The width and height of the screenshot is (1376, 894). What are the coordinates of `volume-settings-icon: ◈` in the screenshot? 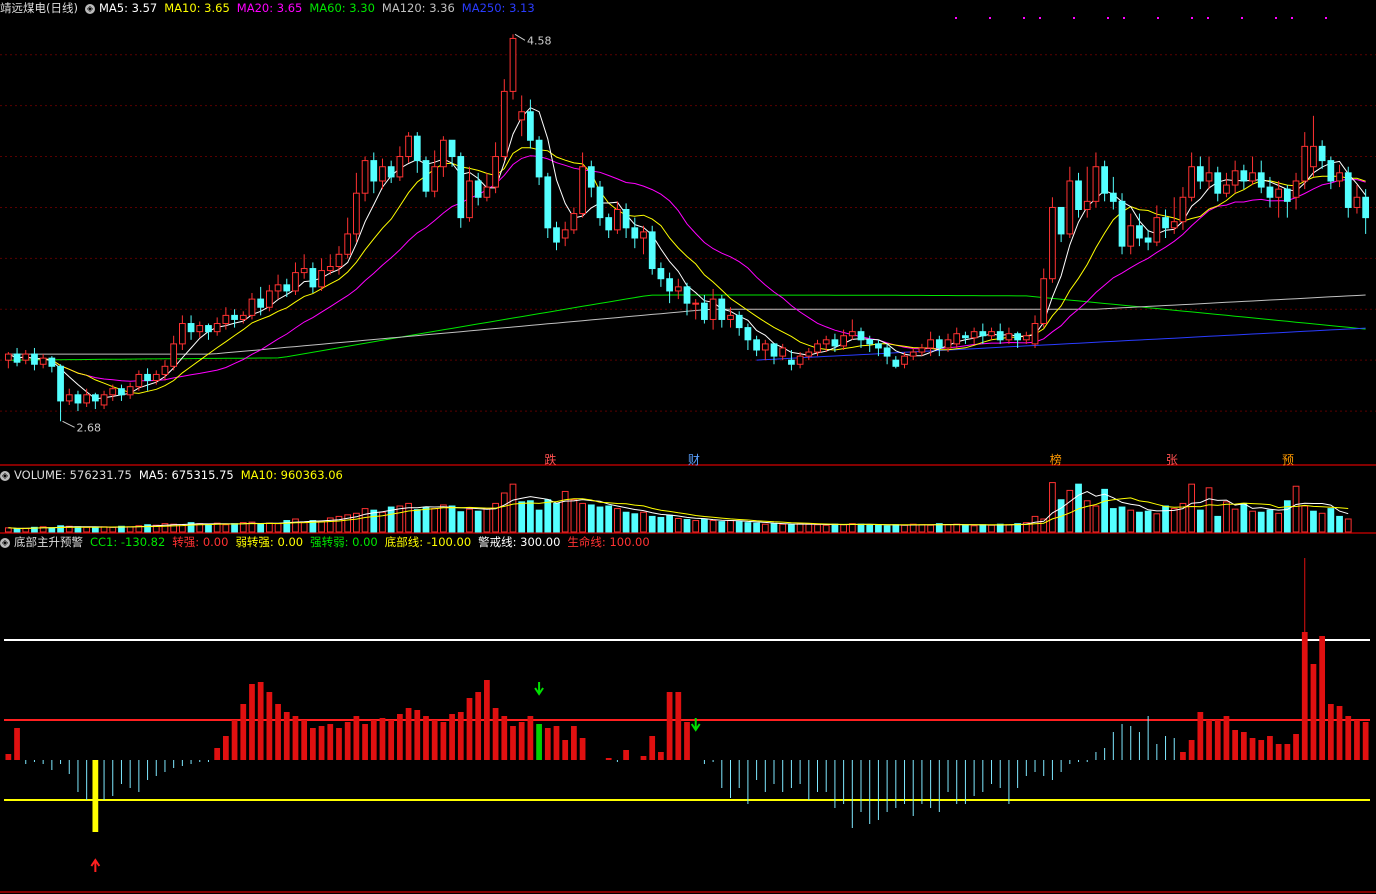 It's located at (5, 475).